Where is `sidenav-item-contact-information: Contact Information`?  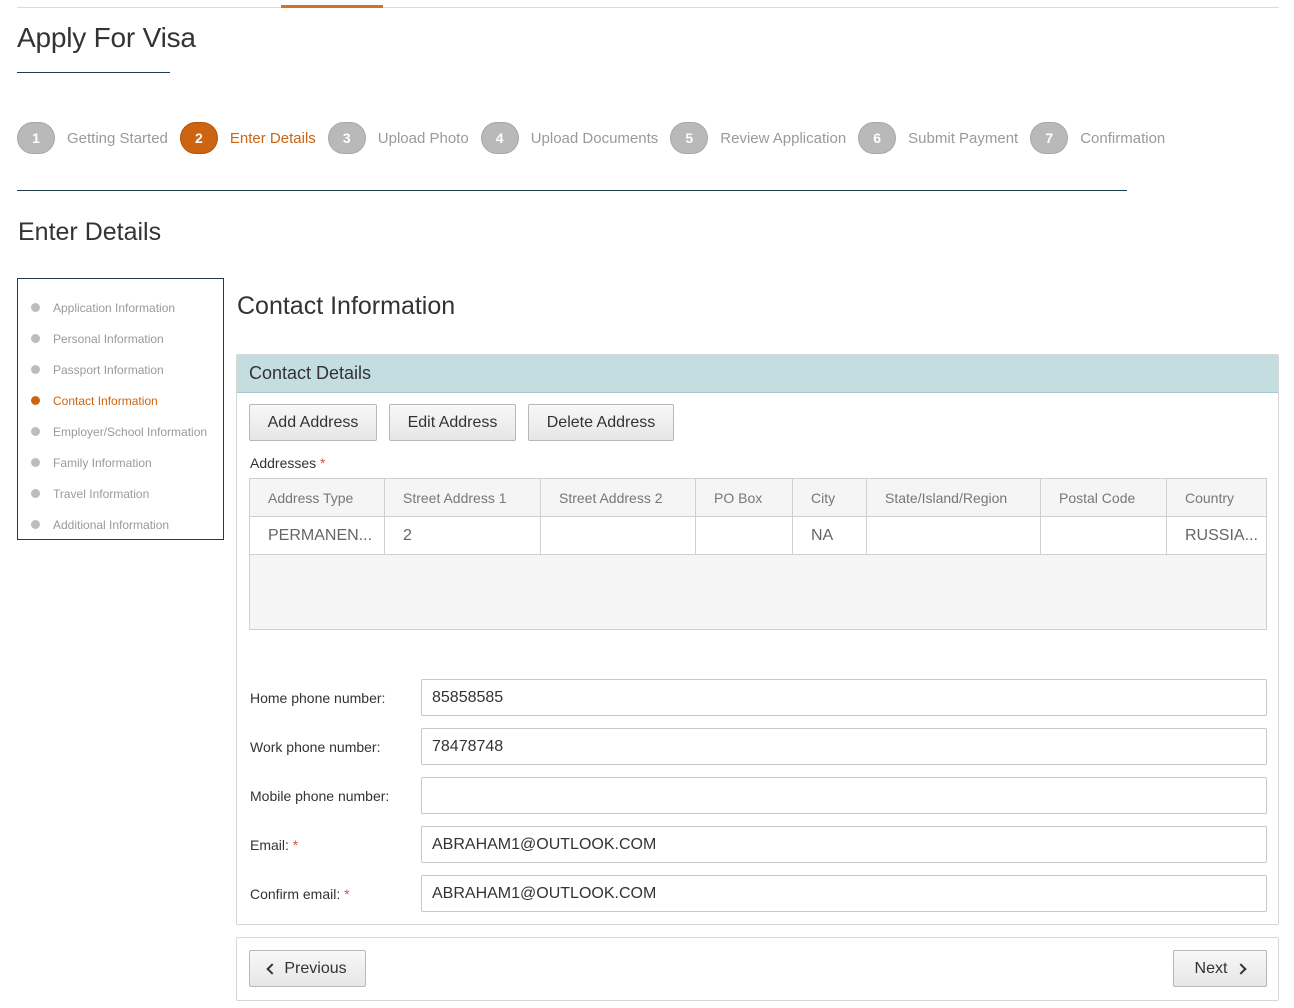 sidenav-item-contact-information: Contact Information is located at coordinates (120, 400).